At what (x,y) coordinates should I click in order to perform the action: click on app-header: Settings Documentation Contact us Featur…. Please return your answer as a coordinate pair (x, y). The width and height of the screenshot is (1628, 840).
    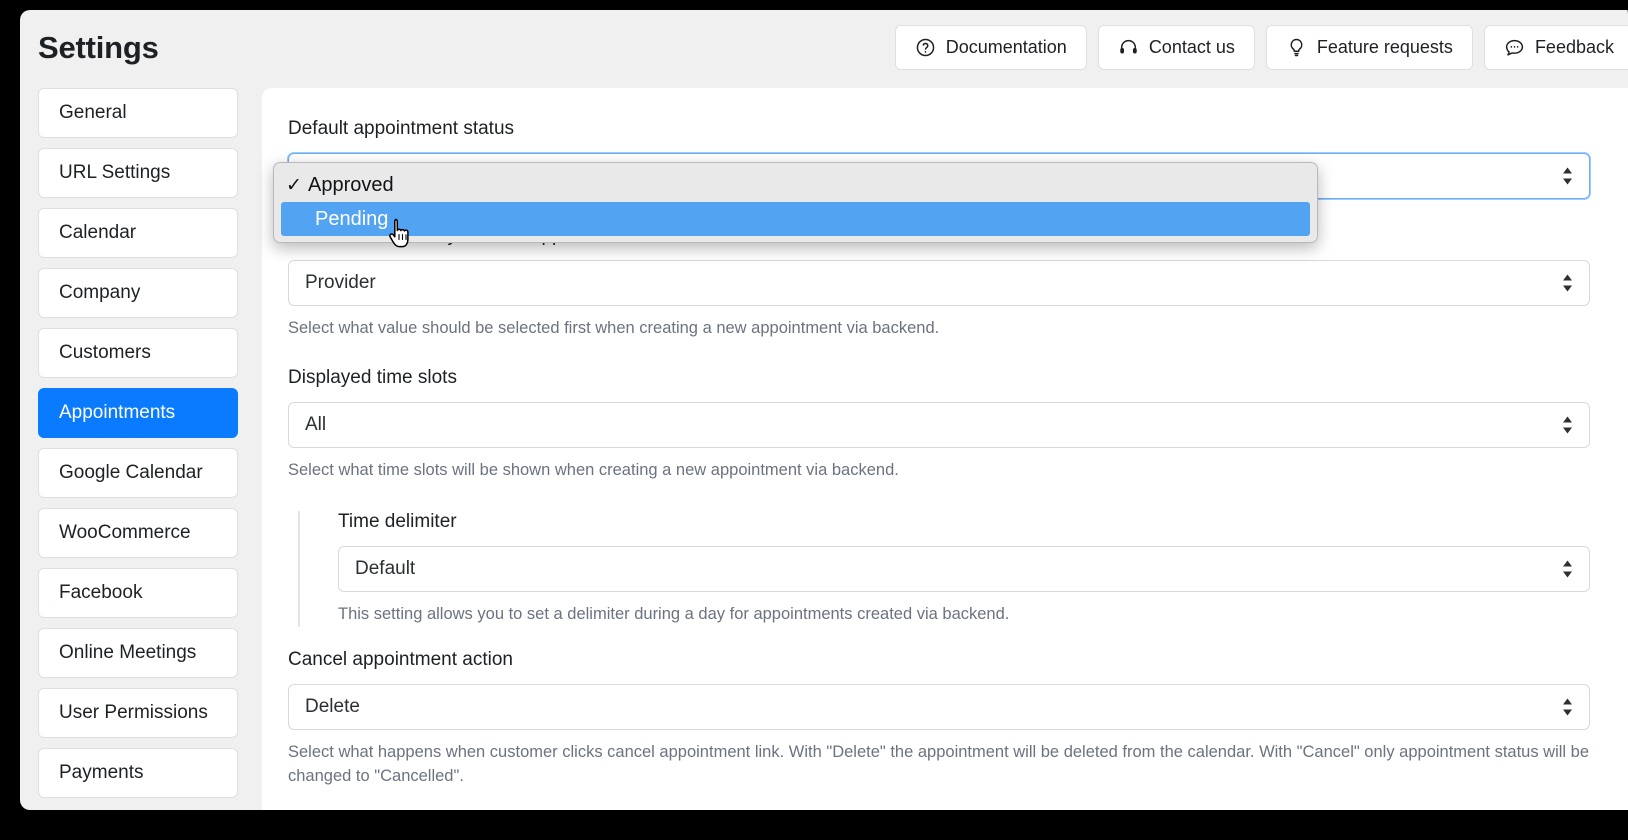
    Looking at the image, I should click on (824, 49).